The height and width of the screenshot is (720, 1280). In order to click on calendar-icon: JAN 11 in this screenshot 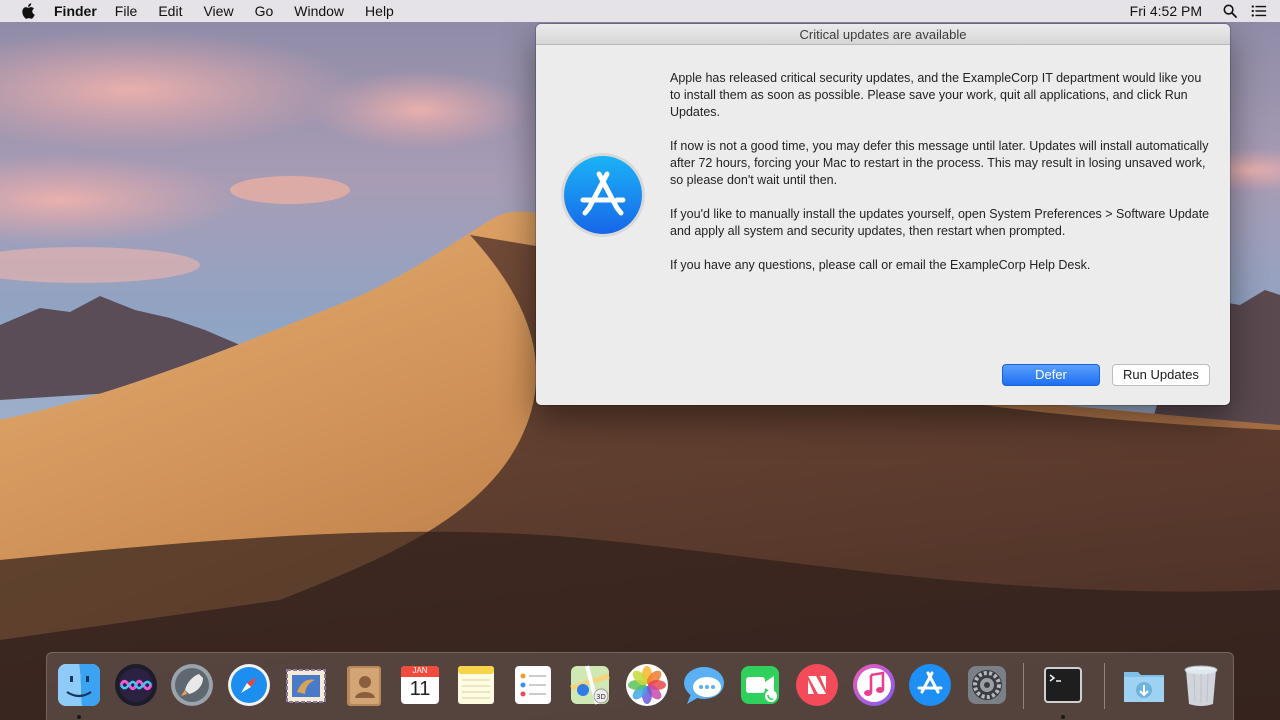, I will do `click(420, 685)`.